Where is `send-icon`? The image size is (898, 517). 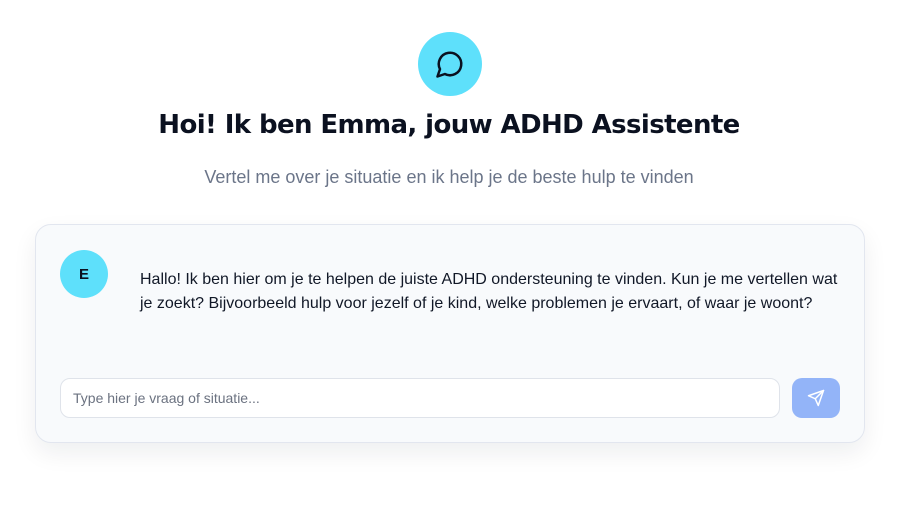
send-icon is located at coordinates (816, 398).